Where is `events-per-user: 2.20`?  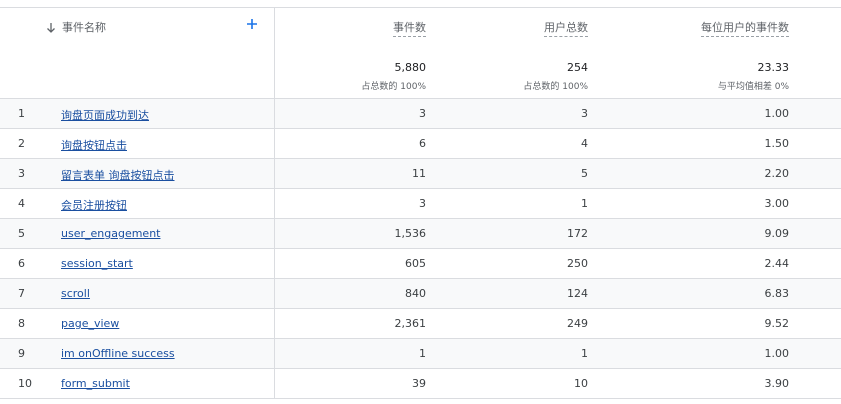
events-per-user: 2.20 is located at coordinates (777, 173).